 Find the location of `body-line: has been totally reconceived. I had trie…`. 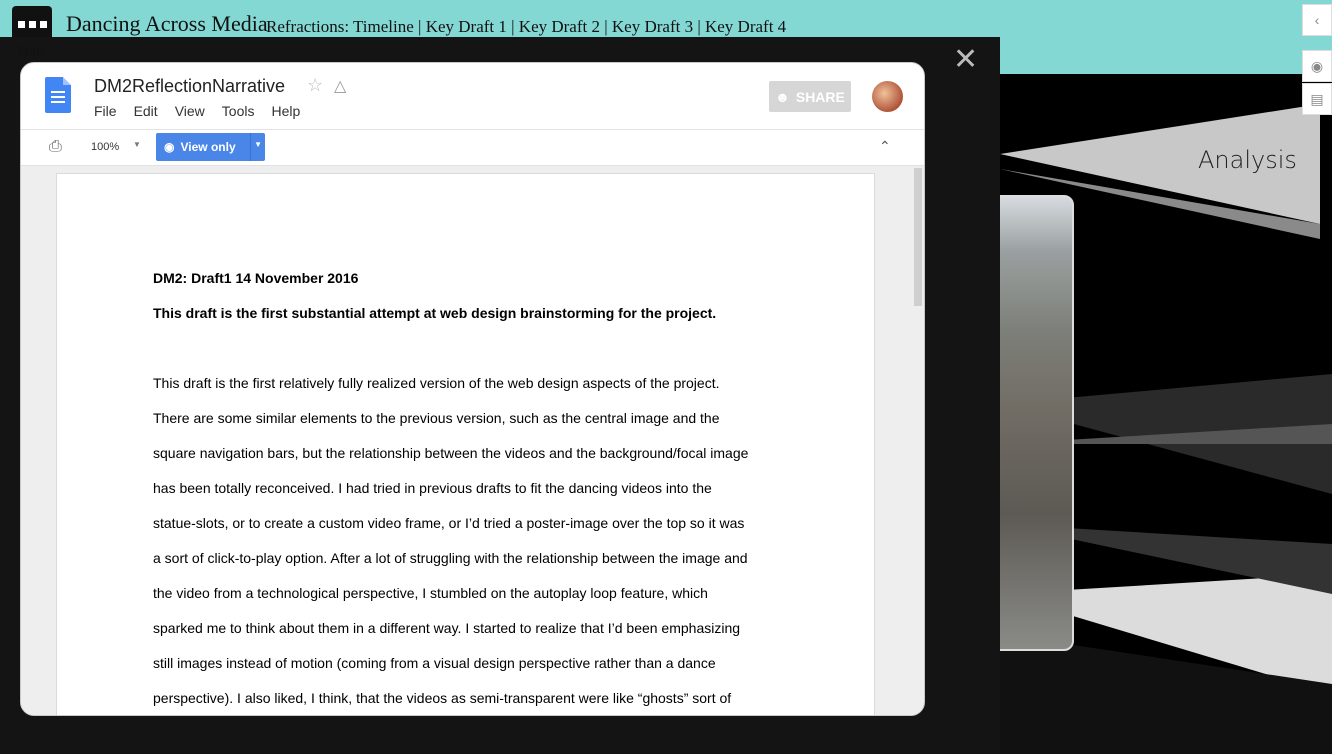

body-line: has been totally reconceived. I had trie… is located at coordinates (432, 488).